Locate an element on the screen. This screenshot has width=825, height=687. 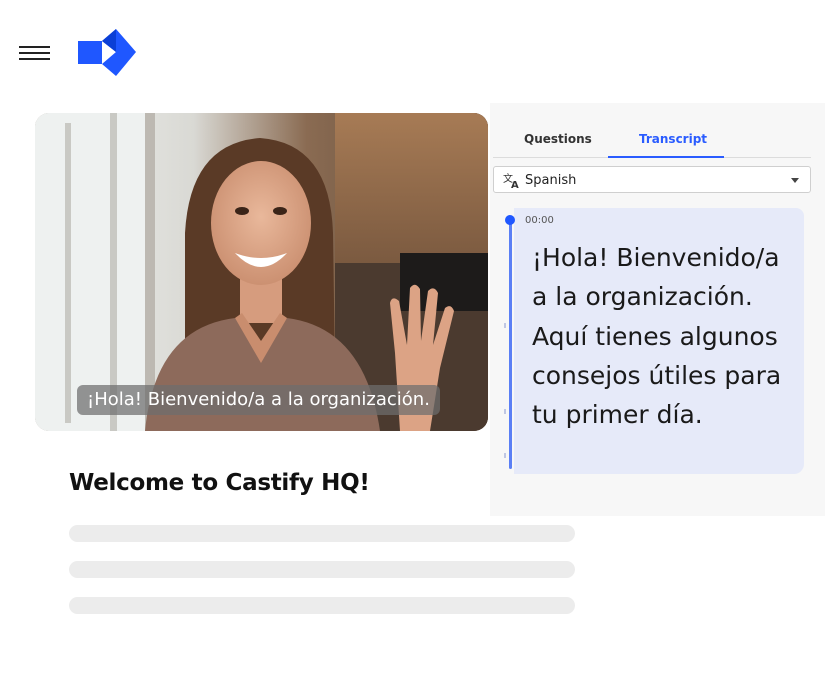
chevron-down-icon is located at coordinates (795, 180).